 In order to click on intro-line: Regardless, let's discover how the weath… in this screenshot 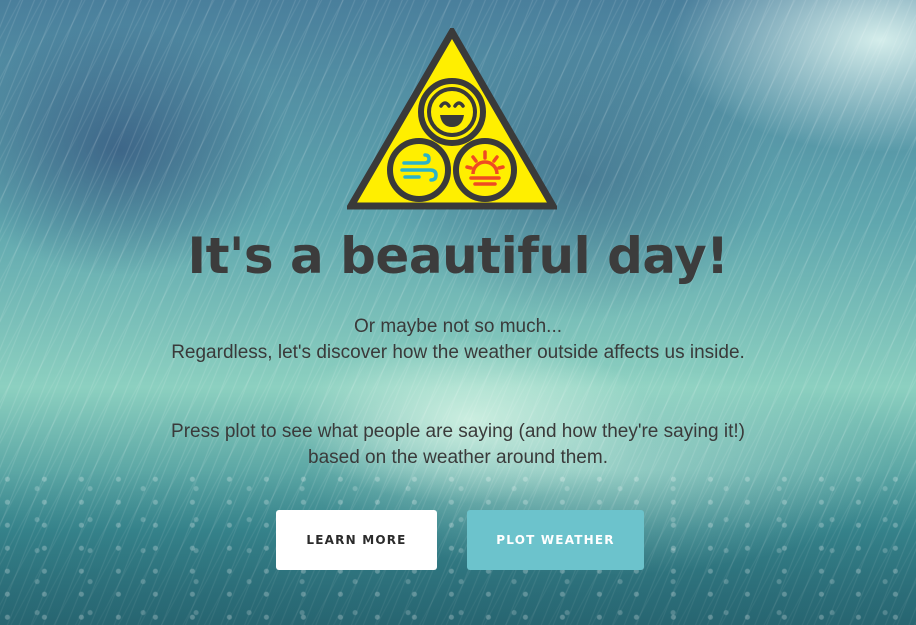, I will do `click(458, 352)`.